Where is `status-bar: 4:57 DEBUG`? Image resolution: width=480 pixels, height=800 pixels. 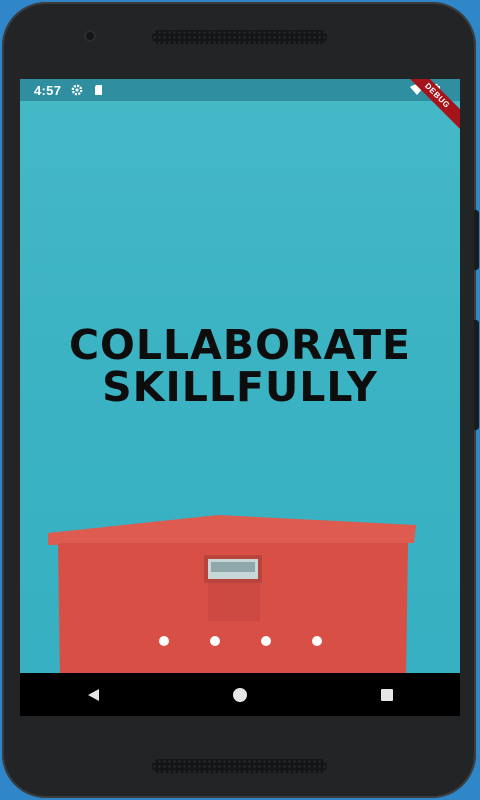 status-bar: 4:57 DEBUG is located at coordinates (240, 106).